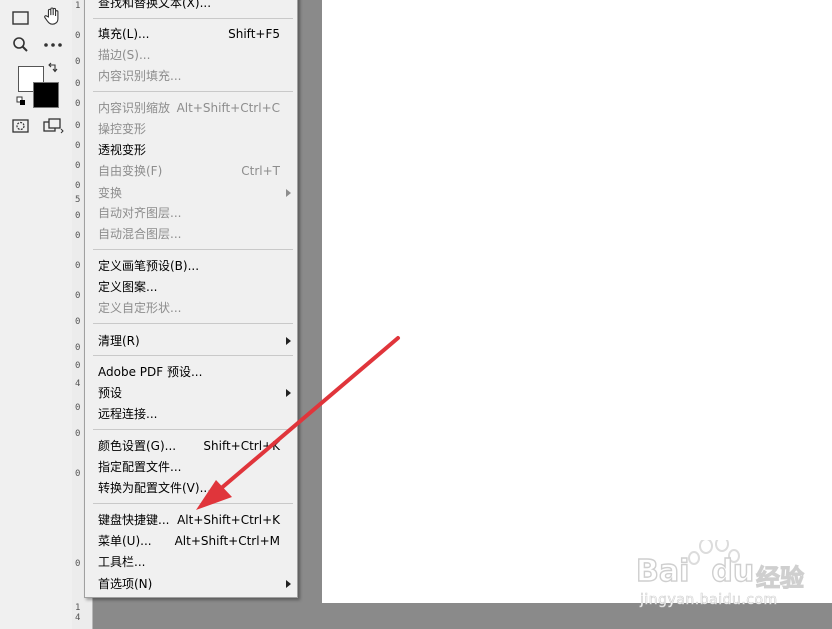 The width and height of the screenshot is (832, 629). I want to click on menu-item-puppet-warp: 操控变形, so click(191, 129).